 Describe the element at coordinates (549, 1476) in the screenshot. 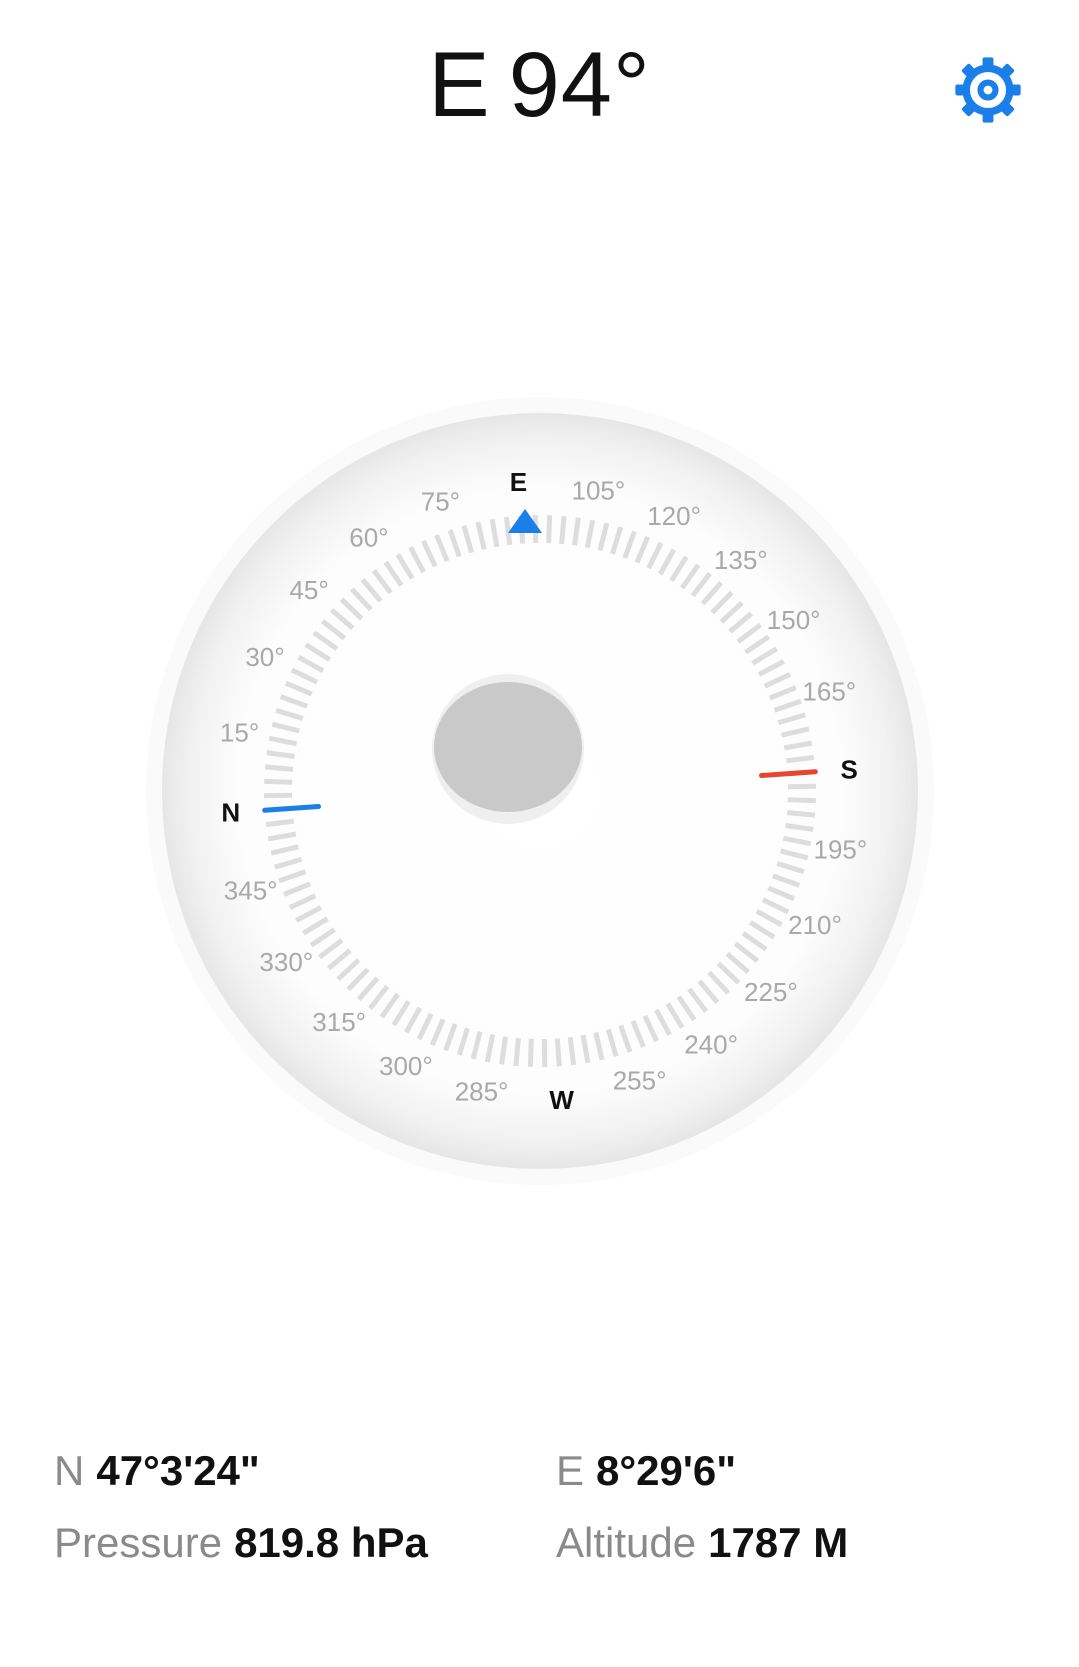

I see `coordinates-row: N 47°3'24" E 8°29'6"` at that location.